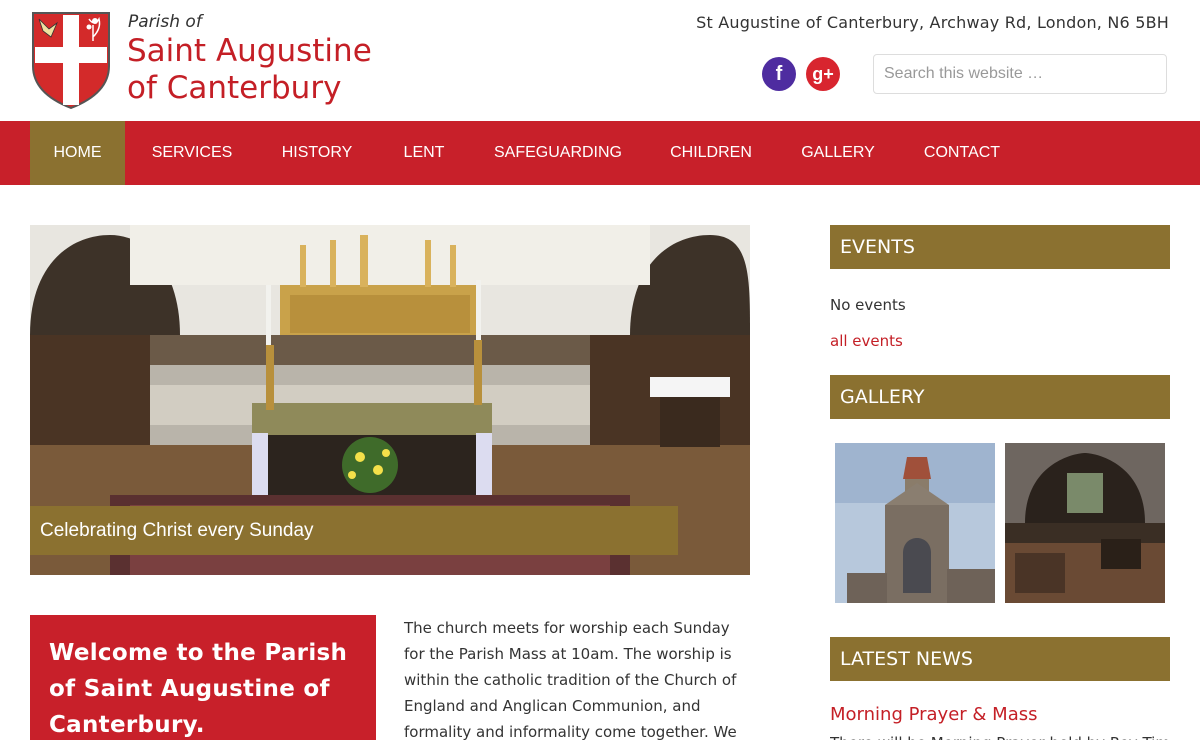 The width and height of the screenshot is (1200, 740). I want to click on church-exterior-photo, so click(915, 523).